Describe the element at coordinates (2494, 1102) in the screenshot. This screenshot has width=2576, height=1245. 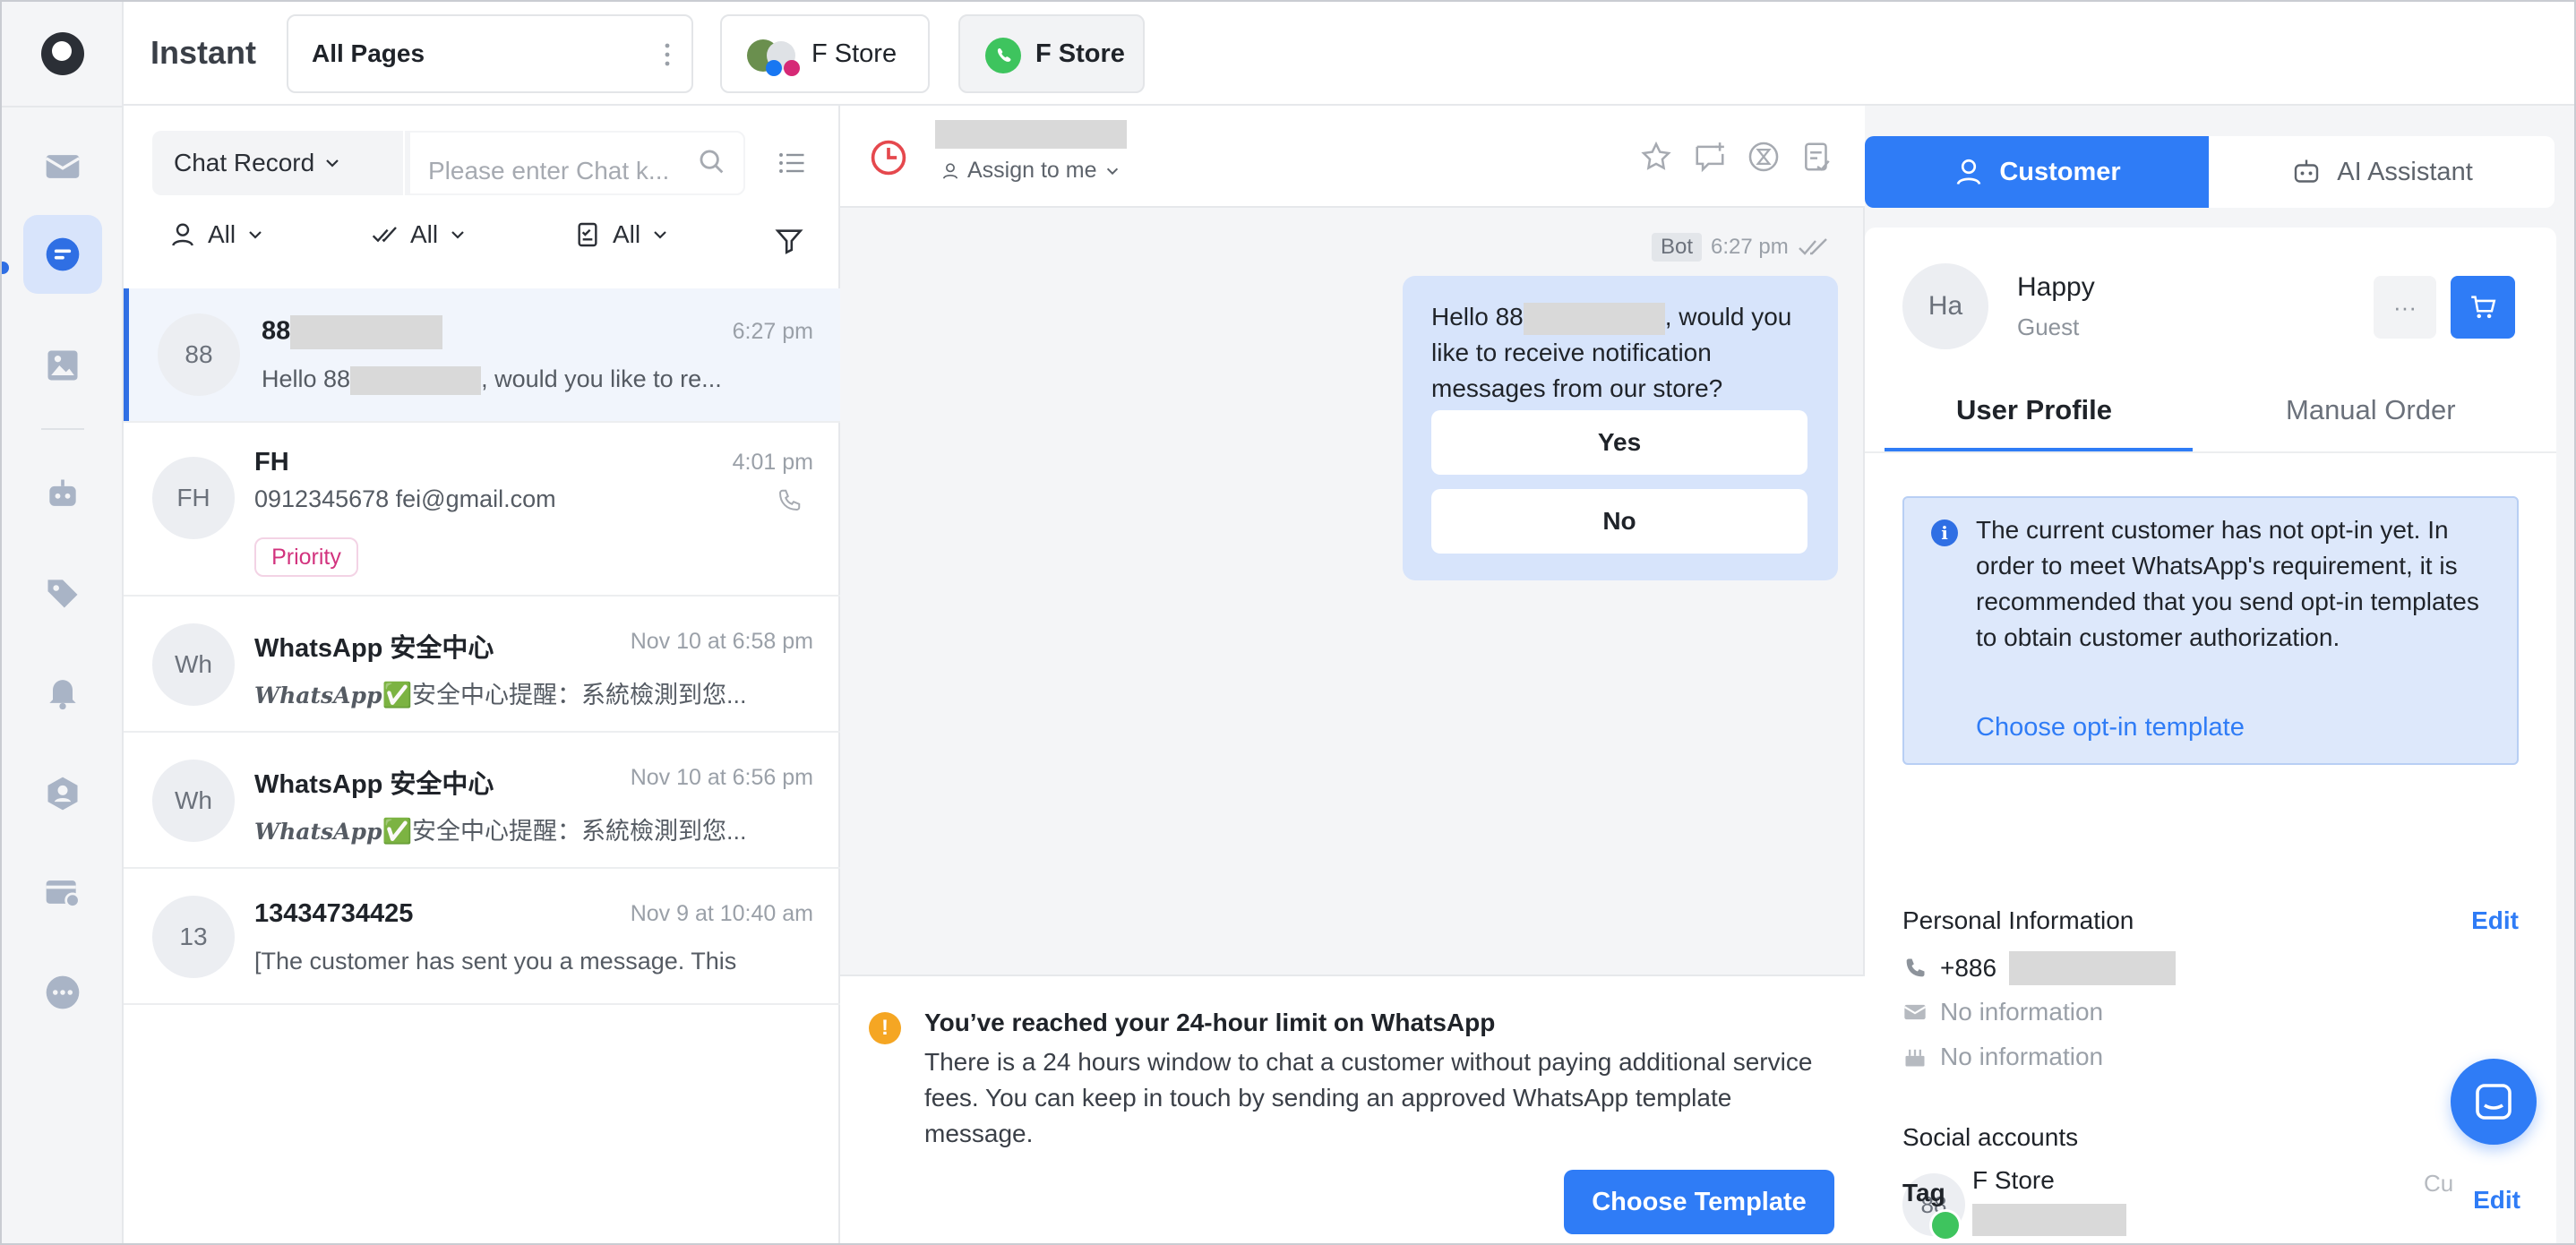
I see `help-chat-button` at that location.